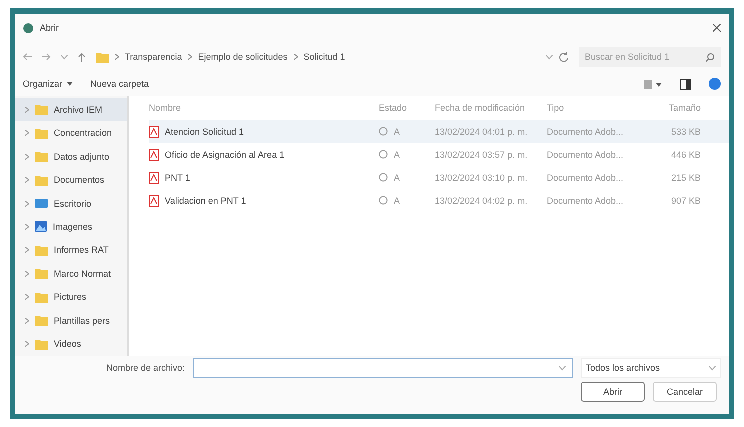 This screenshot has height=427, width=744. I want to click on file-name: Validacion en PNT 1, so click(205, 201).